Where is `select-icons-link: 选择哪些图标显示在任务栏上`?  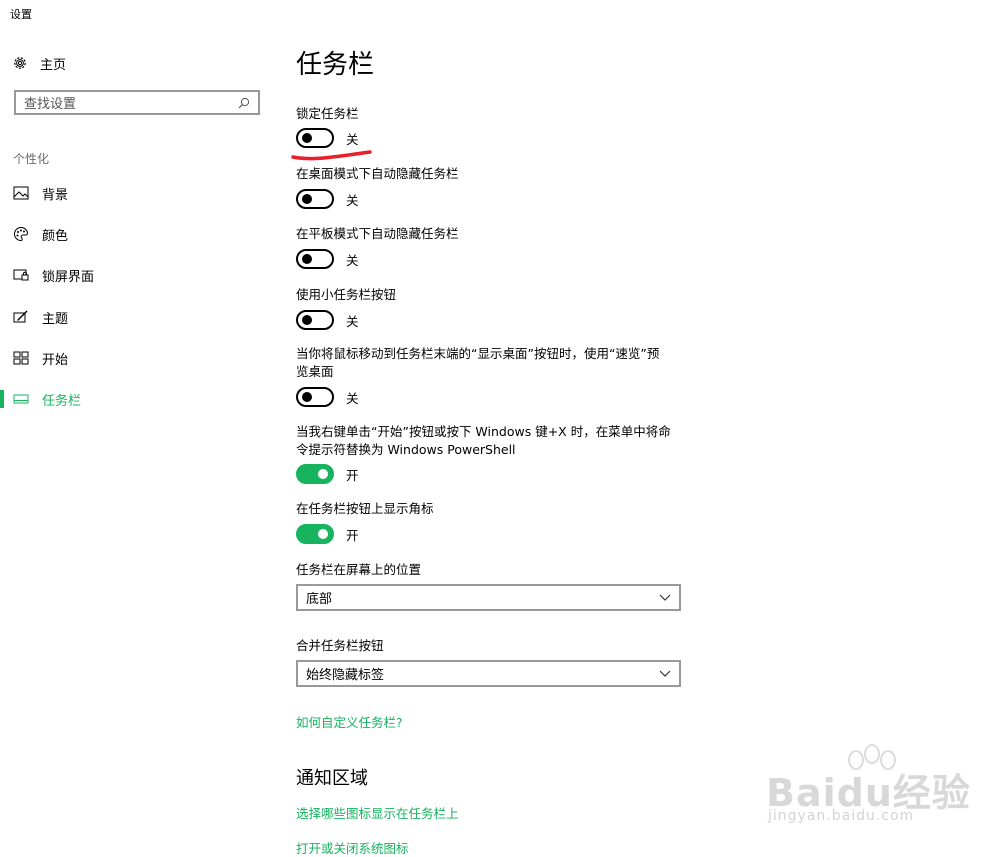
select-icons-link: 选择哪些图标显示在任务栏上 is located at coordinates (377, 812).